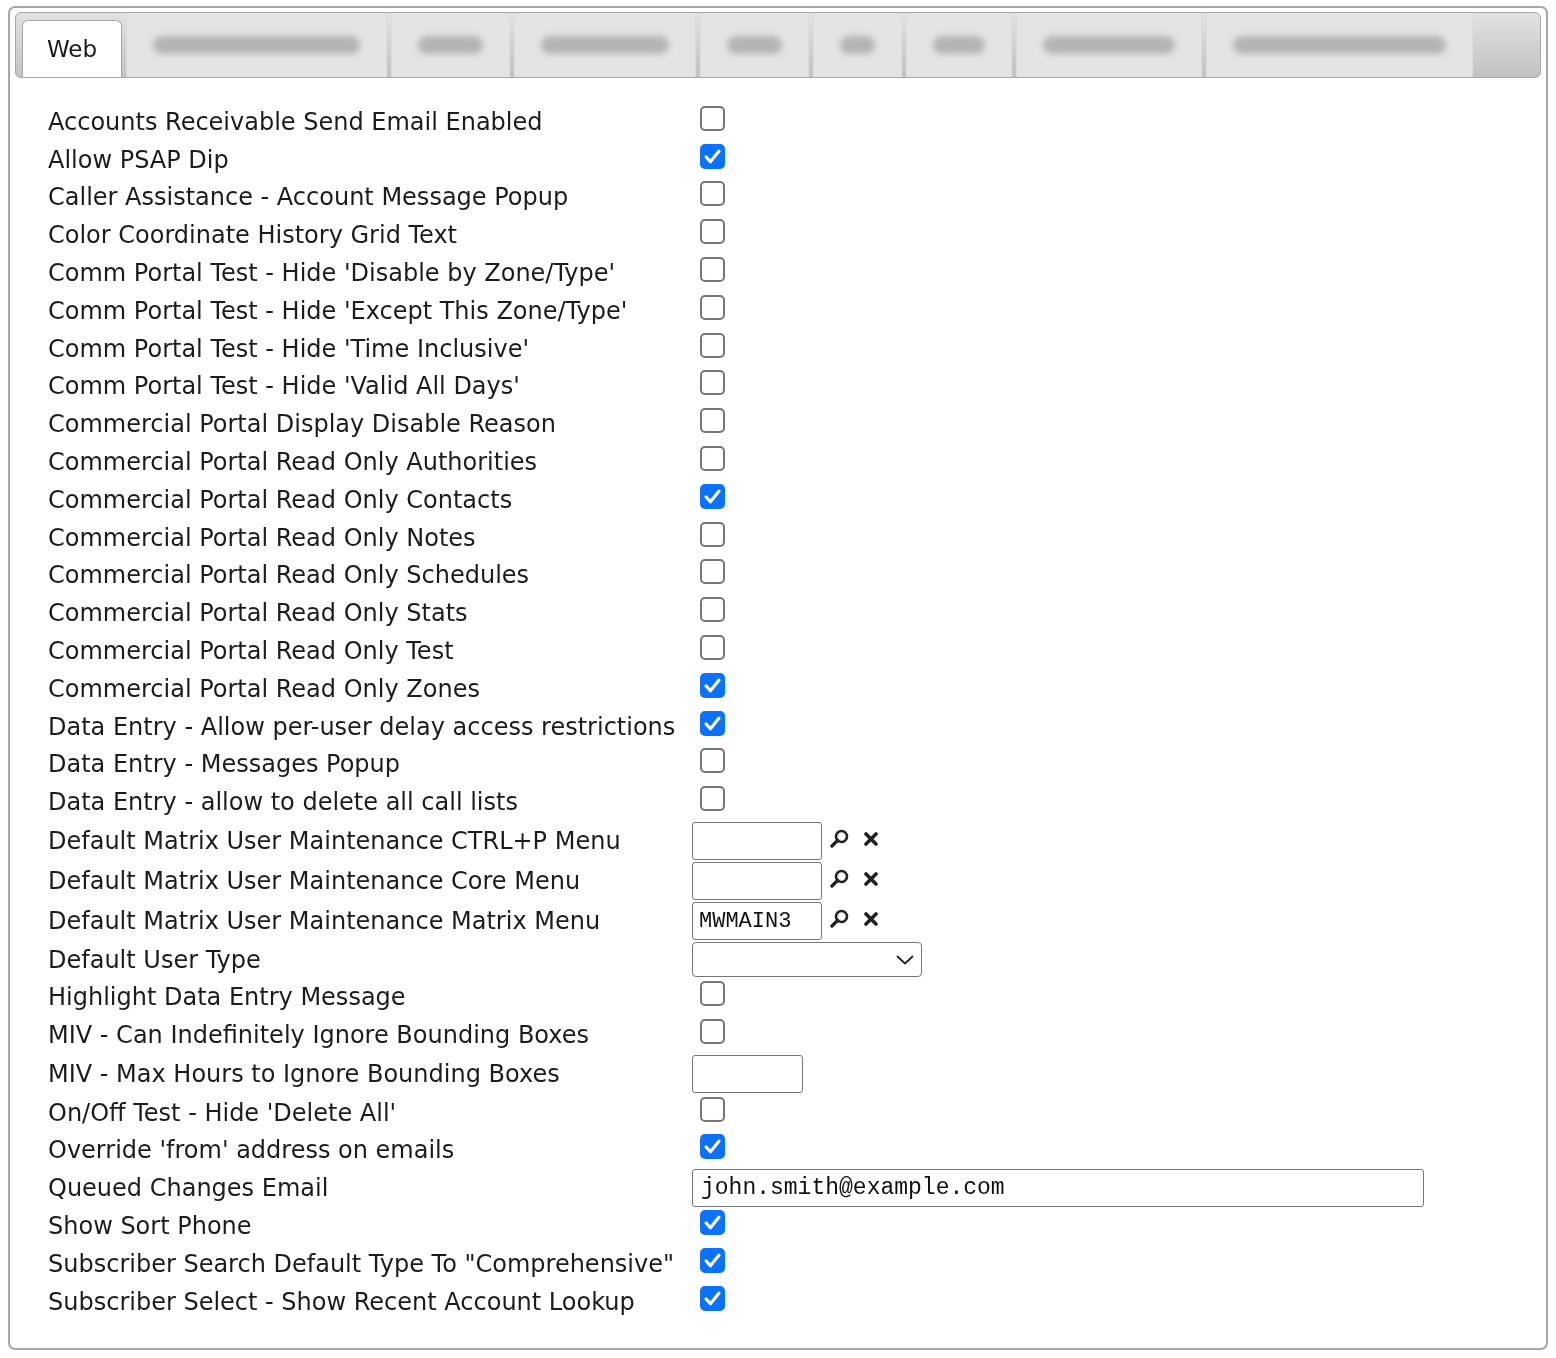 This screenshot has height=1358, width=1556. What do you see at coordinates (302, 424) in the screenshot?
I see `setting-label: Commercial Portal Display Disable Reason` at bounding box center [302, 424].